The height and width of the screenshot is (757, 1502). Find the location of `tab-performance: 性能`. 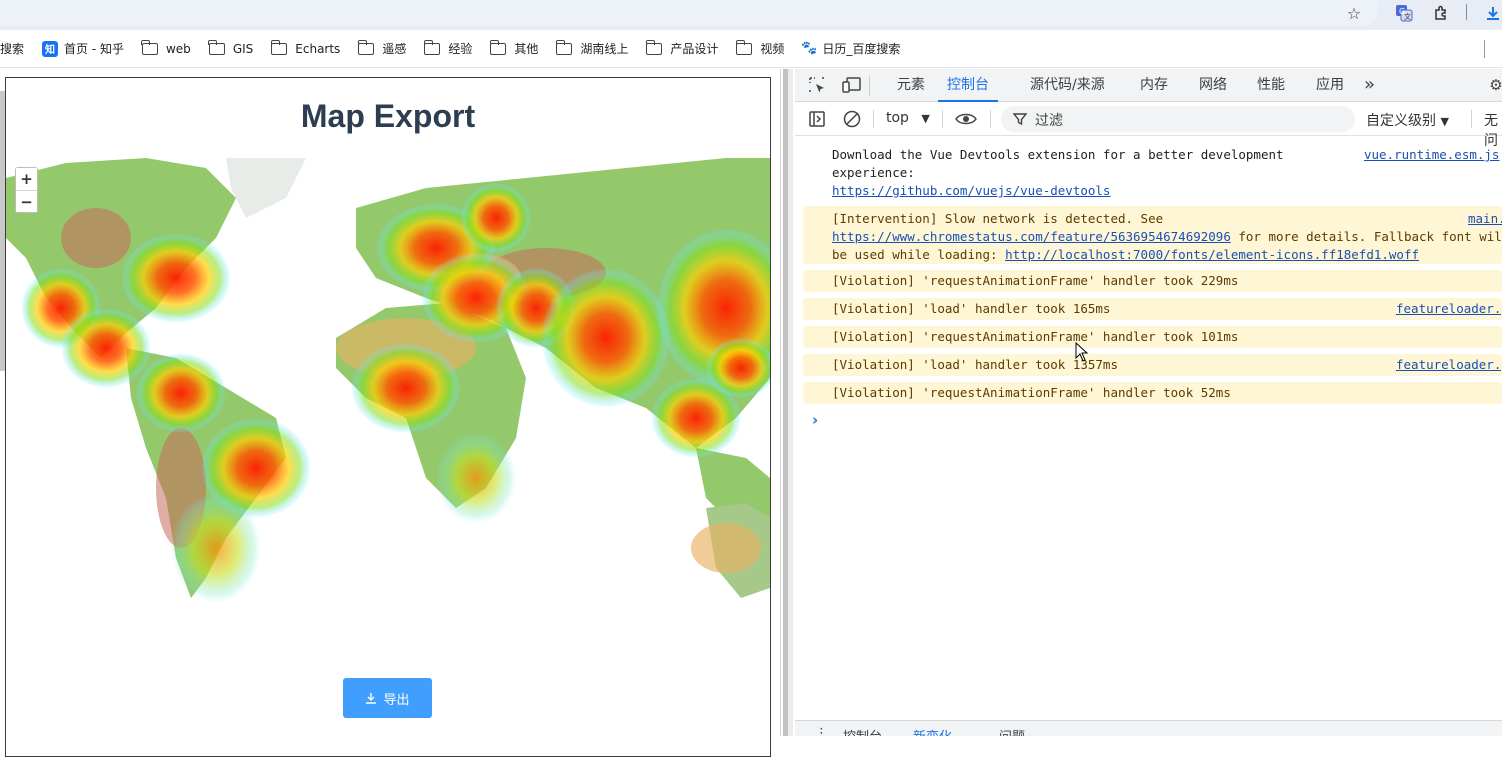

tab-performance: 性能 is located at coordinates (1271, 85).